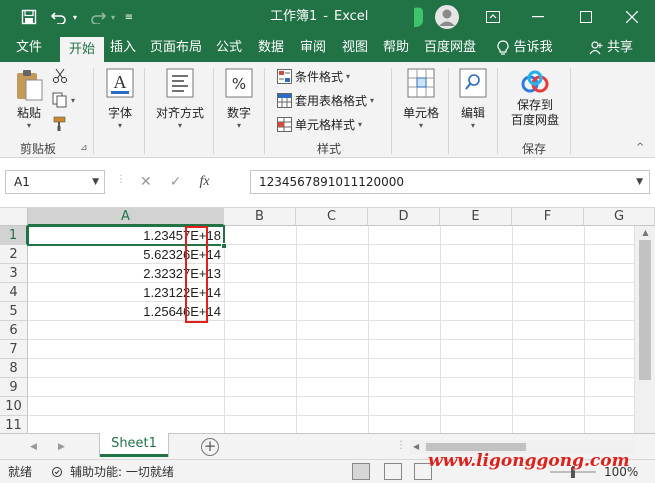  Describe the element at coordinates (14, 406) in the screenshot. I see `row-header: 10` at that location.